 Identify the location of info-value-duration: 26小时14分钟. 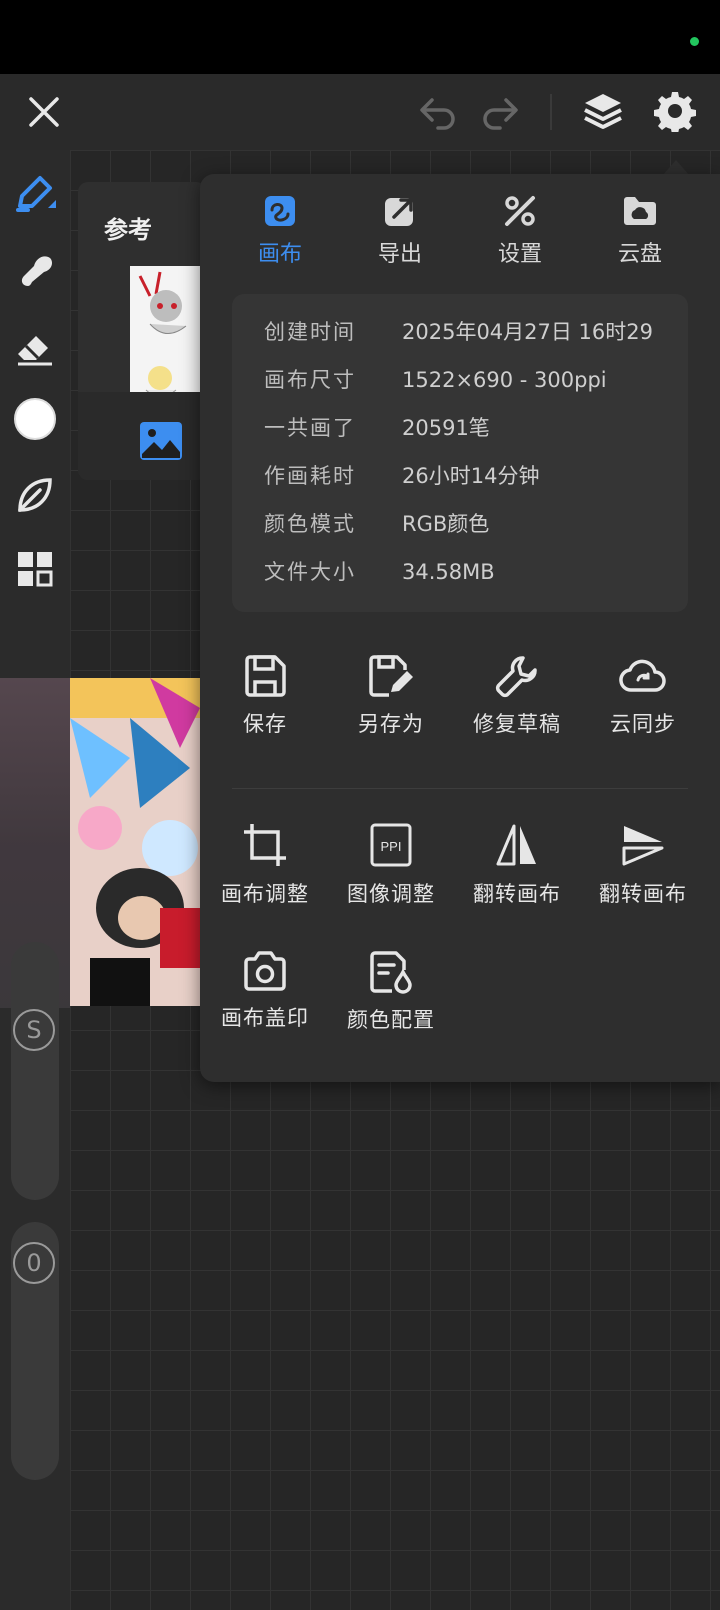
(471, 476).